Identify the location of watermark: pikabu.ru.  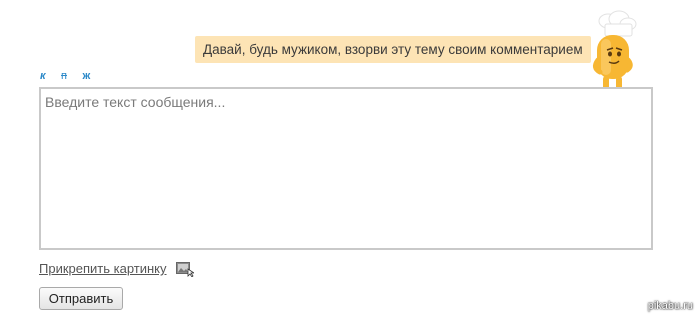
(670, 306).